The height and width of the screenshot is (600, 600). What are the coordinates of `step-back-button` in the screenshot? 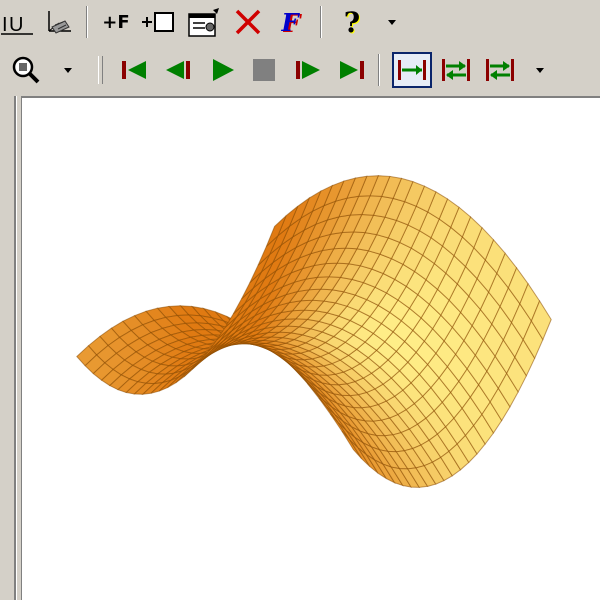 It's located at (178, 70).